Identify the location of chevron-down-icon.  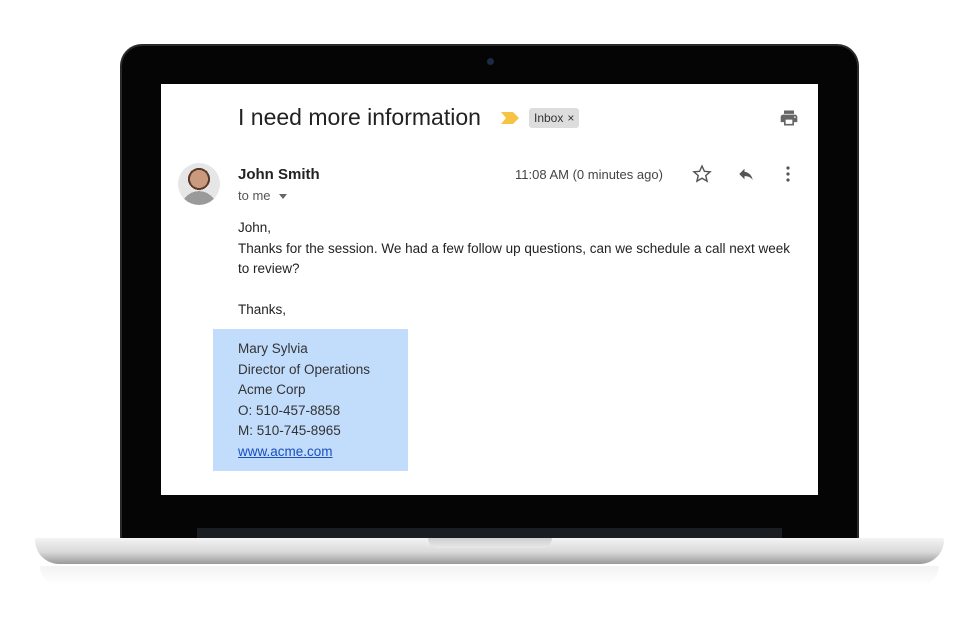
(283, 196).